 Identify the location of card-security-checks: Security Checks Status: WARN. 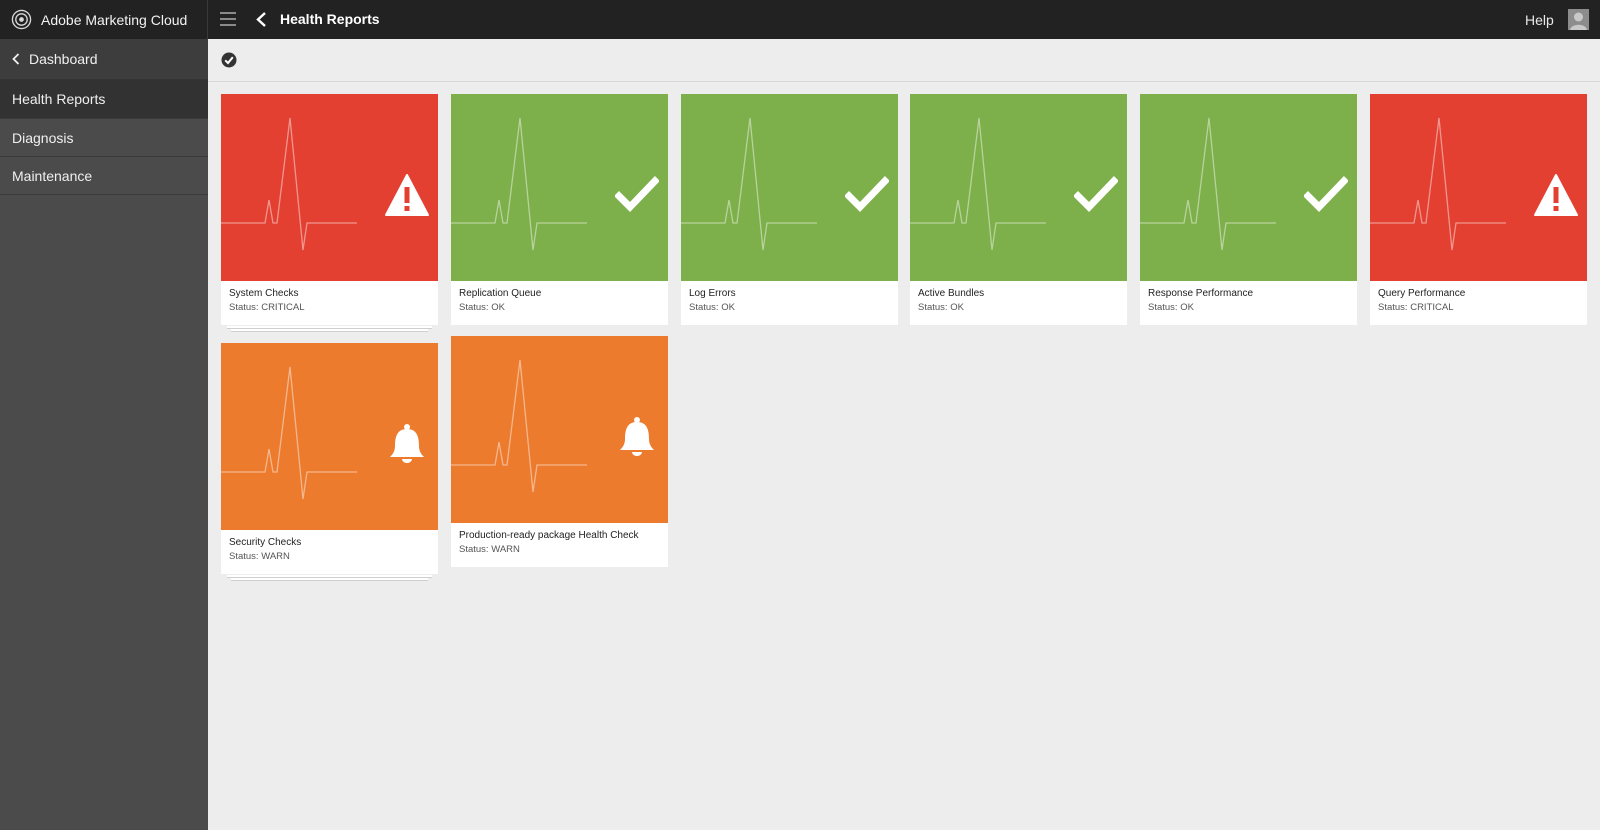
(329, 462).